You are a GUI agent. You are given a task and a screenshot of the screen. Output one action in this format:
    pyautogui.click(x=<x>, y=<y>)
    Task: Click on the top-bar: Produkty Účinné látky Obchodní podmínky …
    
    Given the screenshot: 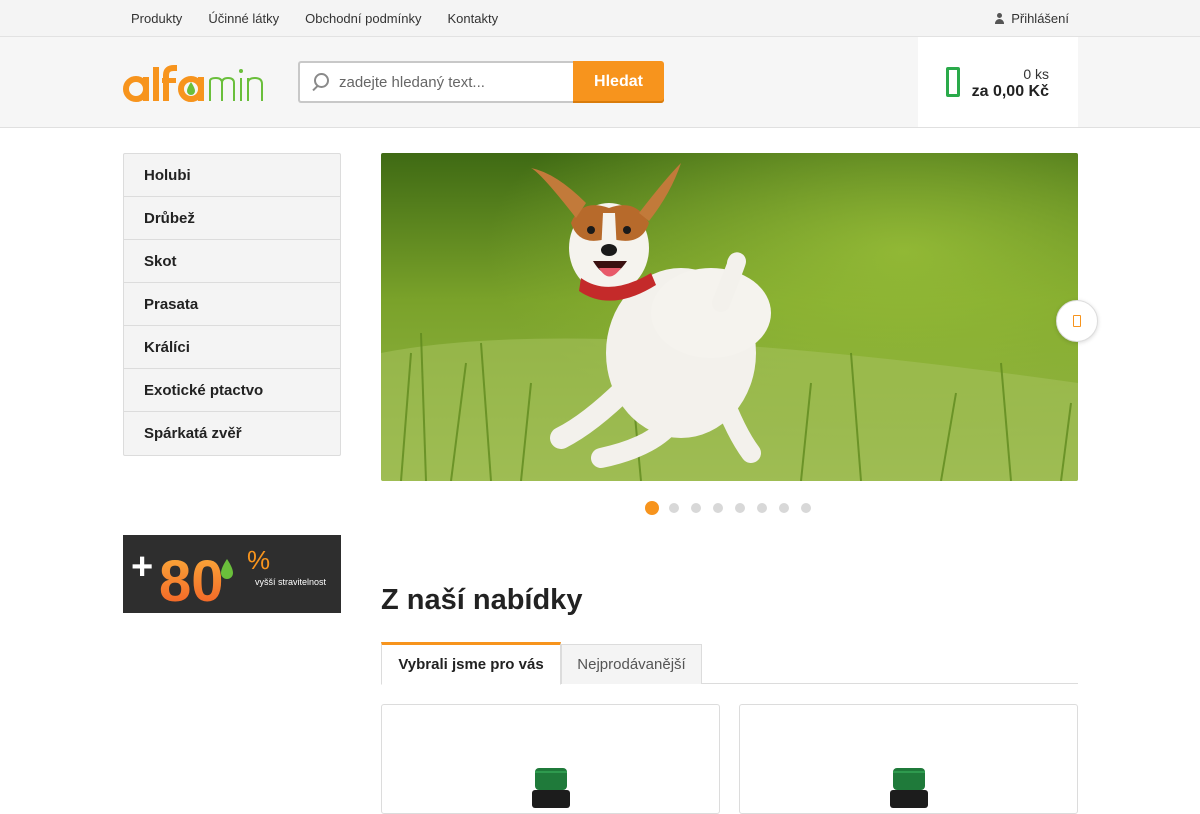 What is the action you would take?
    pyautogui.click(x=600, y=18)
    